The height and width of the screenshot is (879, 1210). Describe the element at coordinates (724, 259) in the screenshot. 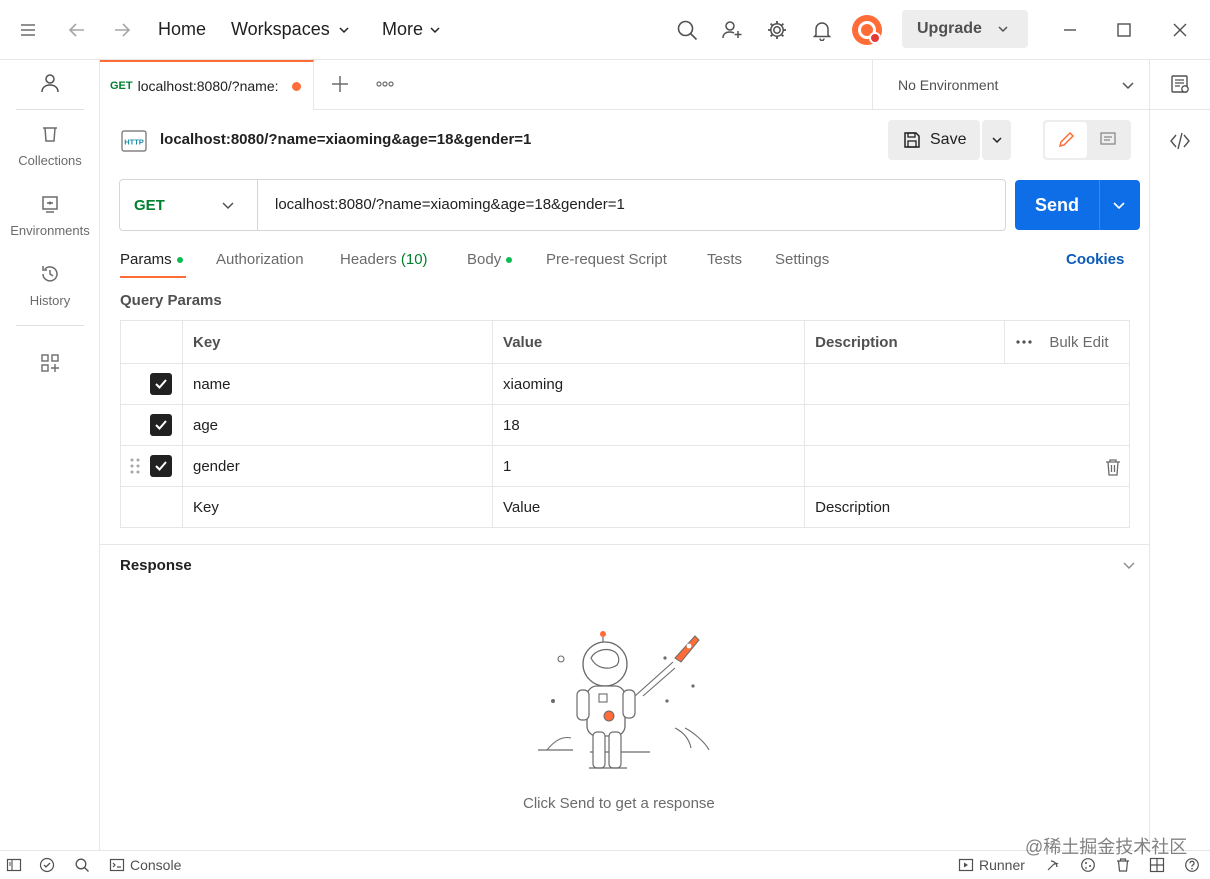

I see `tab-tests: Tests` at that location.